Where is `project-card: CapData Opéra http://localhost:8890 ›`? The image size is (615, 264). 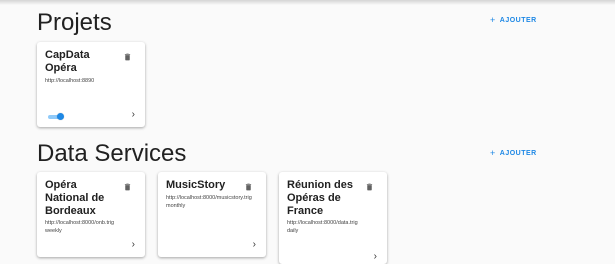
project-card: CapData Opéra http://localhost:8890 › is located at coordinates (91, 84).